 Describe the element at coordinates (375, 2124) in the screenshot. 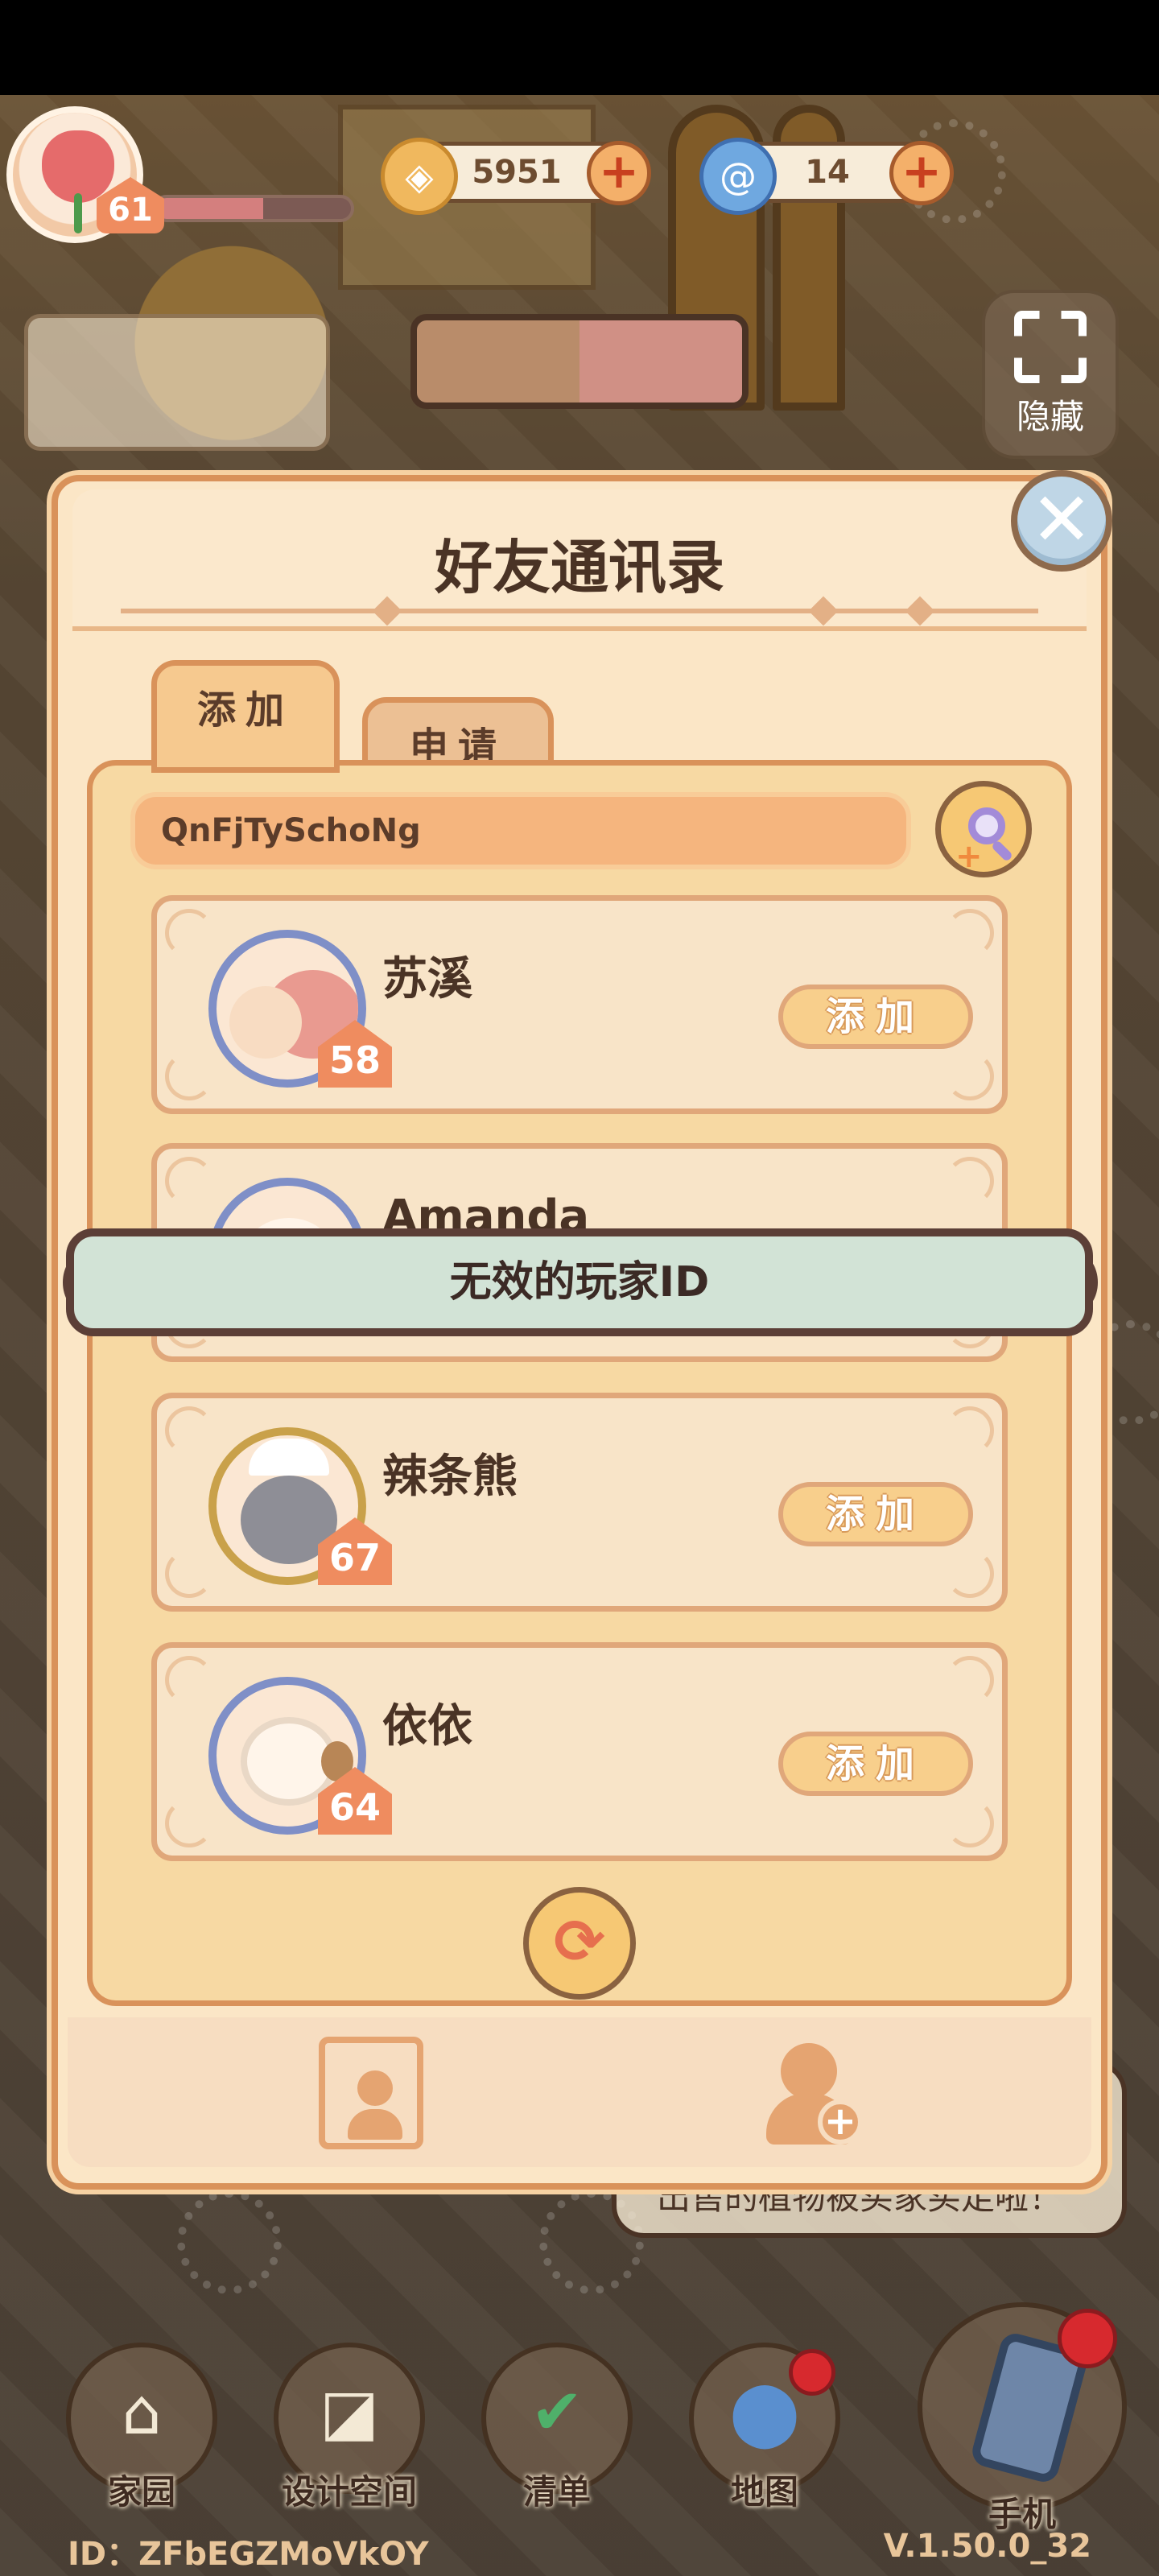

I see `contact-body` at that location.